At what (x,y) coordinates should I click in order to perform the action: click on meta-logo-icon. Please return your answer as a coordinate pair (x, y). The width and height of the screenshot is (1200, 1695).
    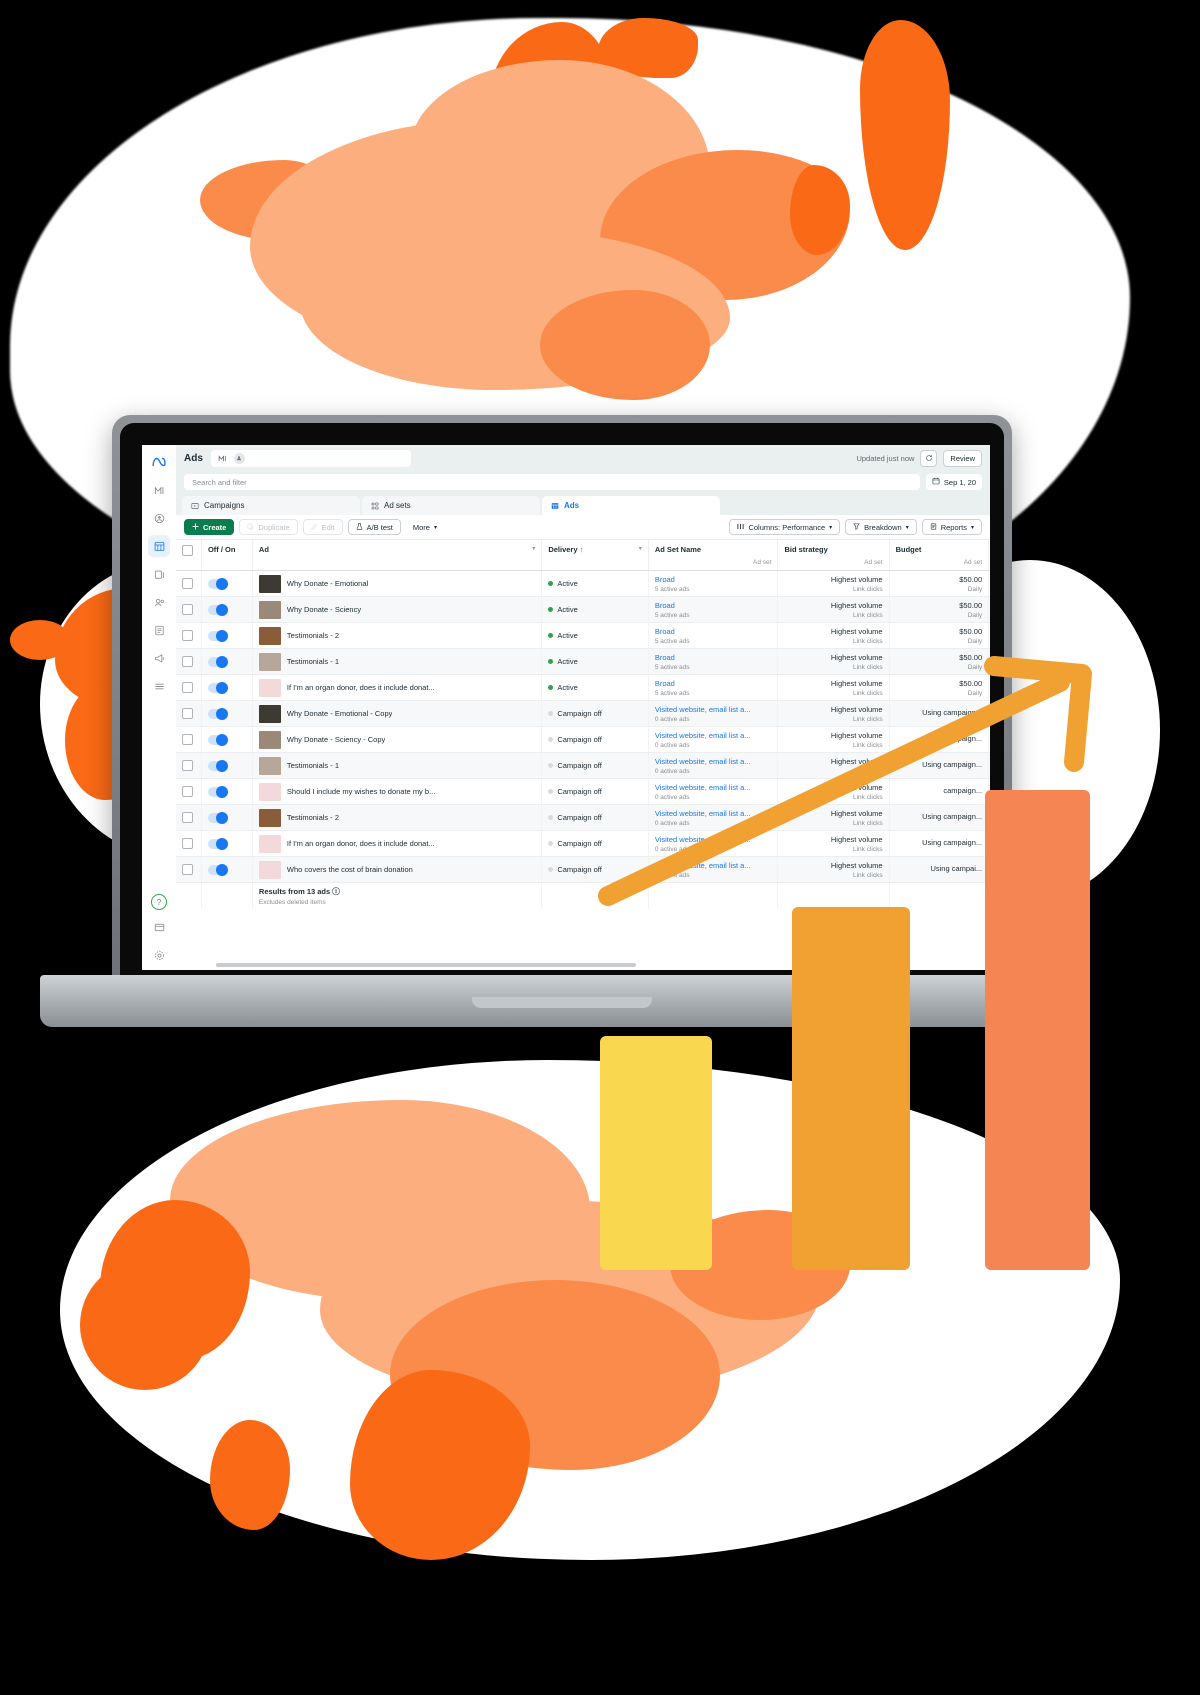
    Looking at the image, I should click on (159, 462).